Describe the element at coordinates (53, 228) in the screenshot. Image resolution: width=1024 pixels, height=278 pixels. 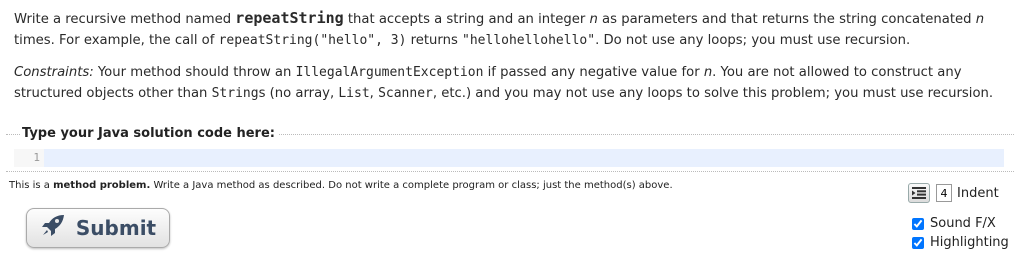
I see `rocket-icon` at that location.